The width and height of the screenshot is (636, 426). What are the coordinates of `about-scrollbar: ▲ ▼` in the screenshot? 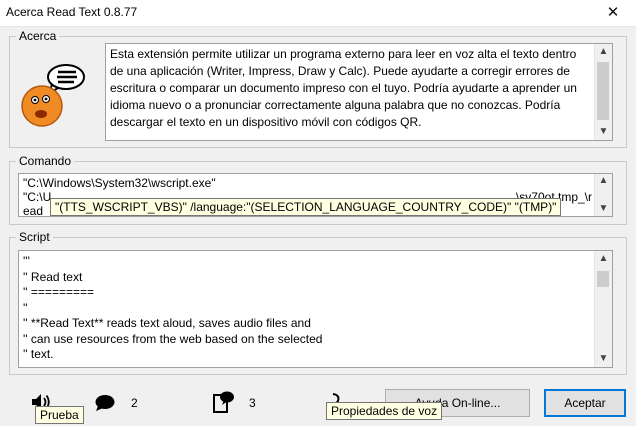 It's located at (603, 92).